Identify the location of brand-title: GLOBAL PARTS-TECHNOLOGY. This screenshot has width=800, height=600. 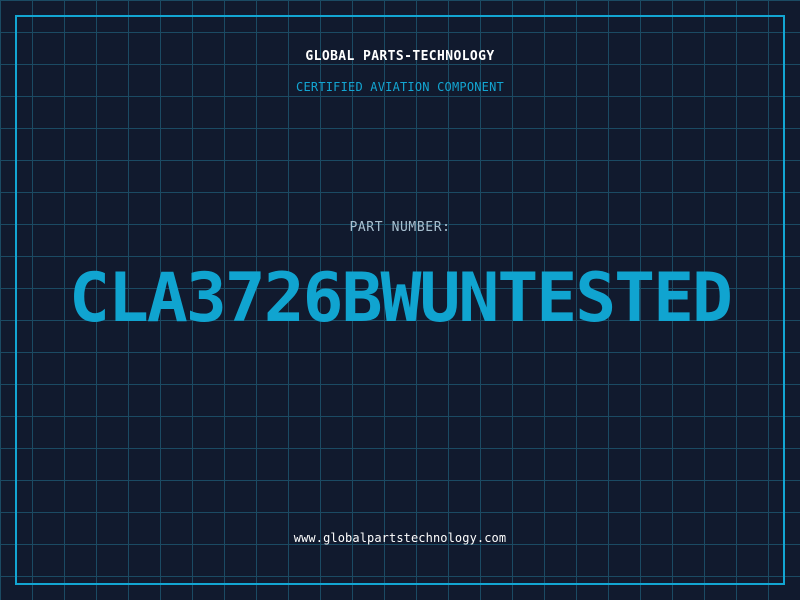
(400, 56).